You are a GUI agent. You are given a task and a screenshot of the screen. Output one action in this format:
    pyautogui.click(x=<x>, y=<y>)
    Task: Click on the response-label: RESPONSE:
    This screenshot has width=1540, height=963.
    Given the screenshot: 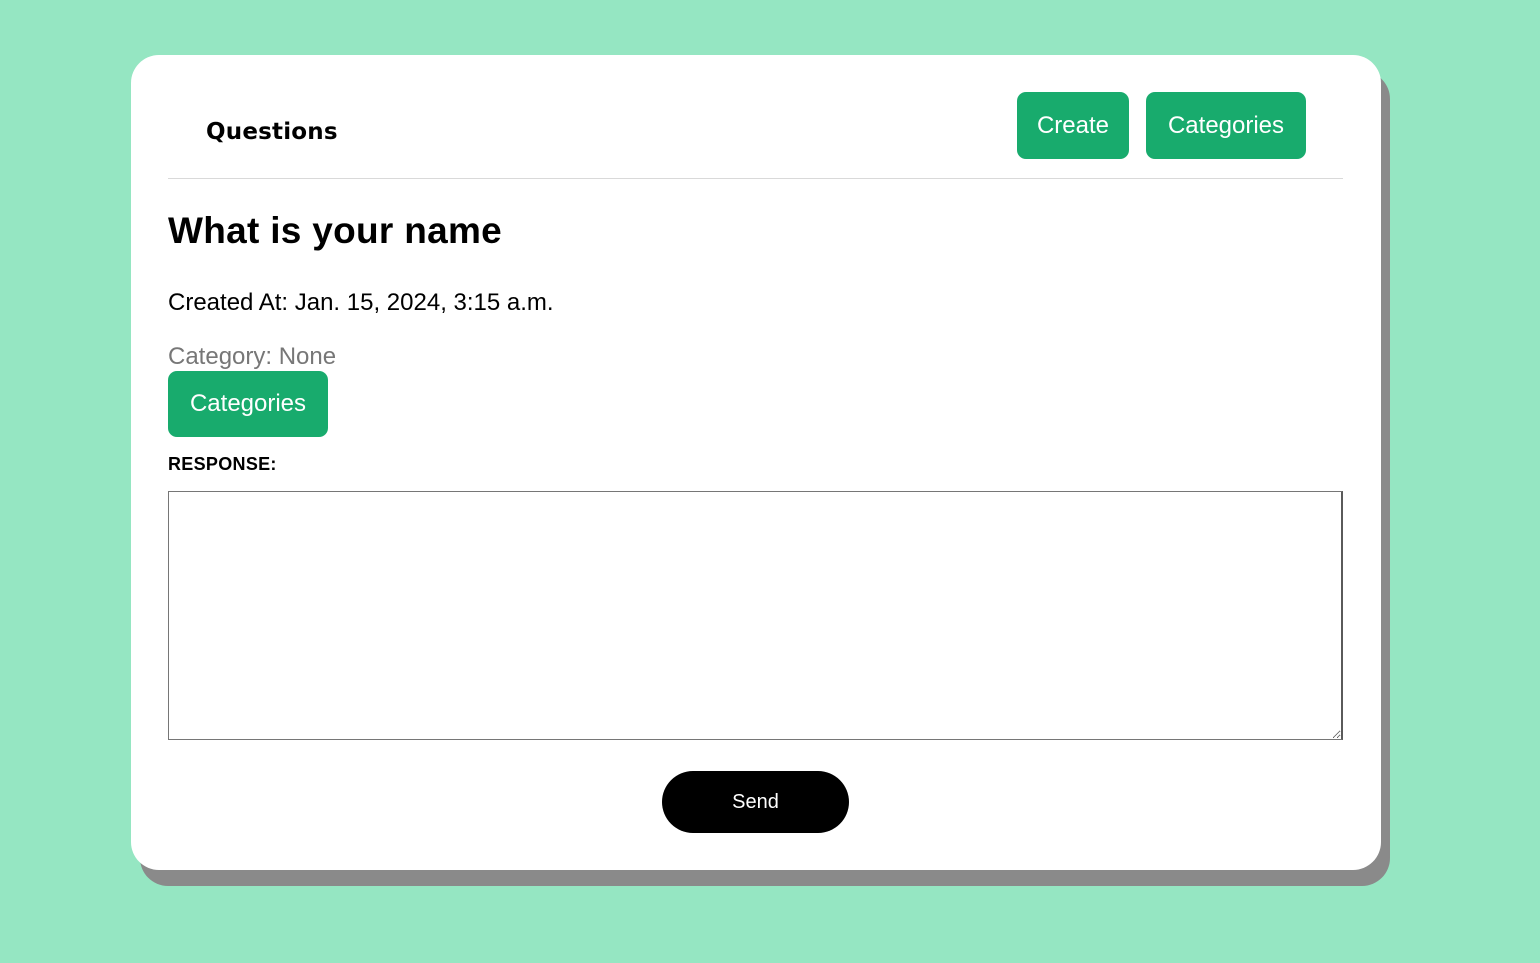 What is the action you would take?
    pyautogui.click(x=222, y=464)
    